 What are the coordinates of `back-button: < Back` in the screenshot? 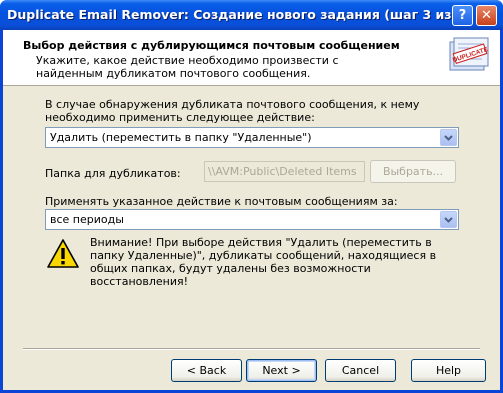 It's located at (206, 370).